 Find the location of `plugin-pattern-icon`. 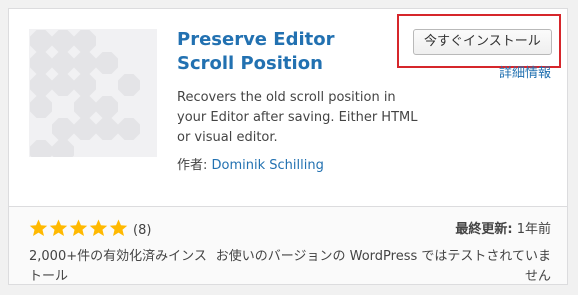

plugin-pattern-icon is located at coordinates (85, 96).